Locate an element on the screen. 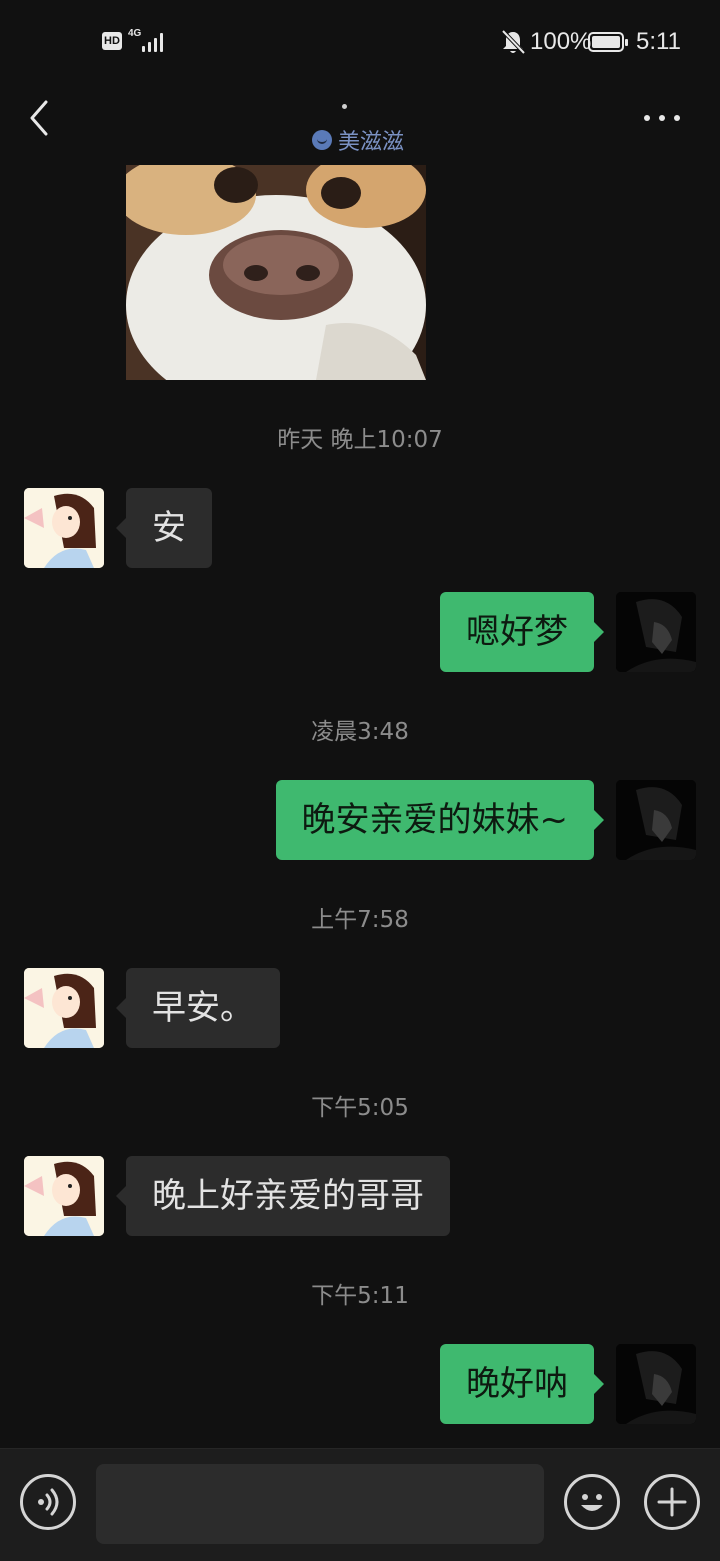 The height and width of the screenshot is (1561, 720). message-bubble-incoming: 安 is located at coordinates (164, 528).